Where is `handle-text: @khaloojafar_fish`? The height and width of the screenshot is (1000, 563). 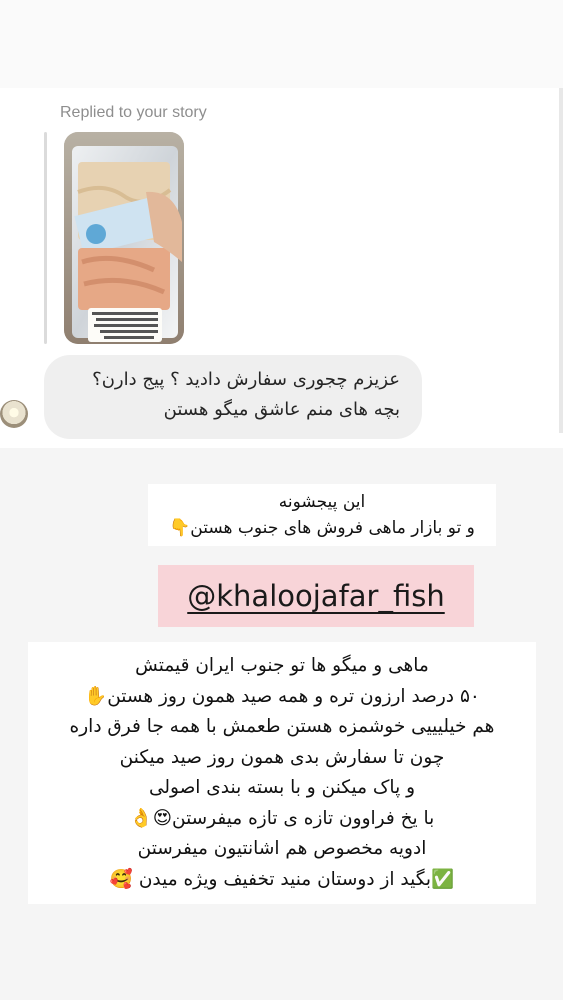 handle-text: @khaloojafar_fish is located at coordinates (316, 596).